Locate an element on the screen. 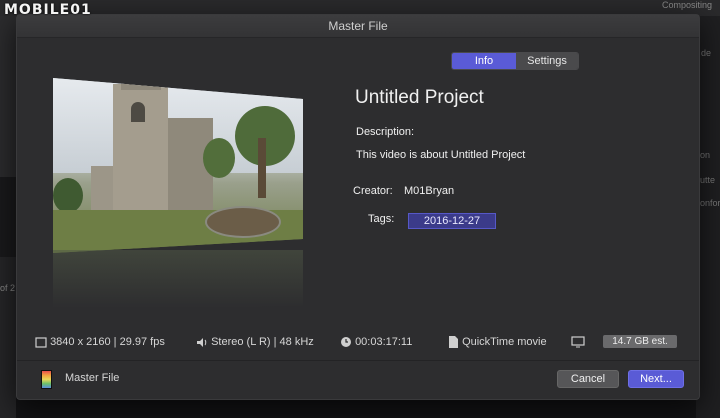 The height and width of the screenshot is (418, 720). thumbnail-reflection is located at coordinates (178, 282).